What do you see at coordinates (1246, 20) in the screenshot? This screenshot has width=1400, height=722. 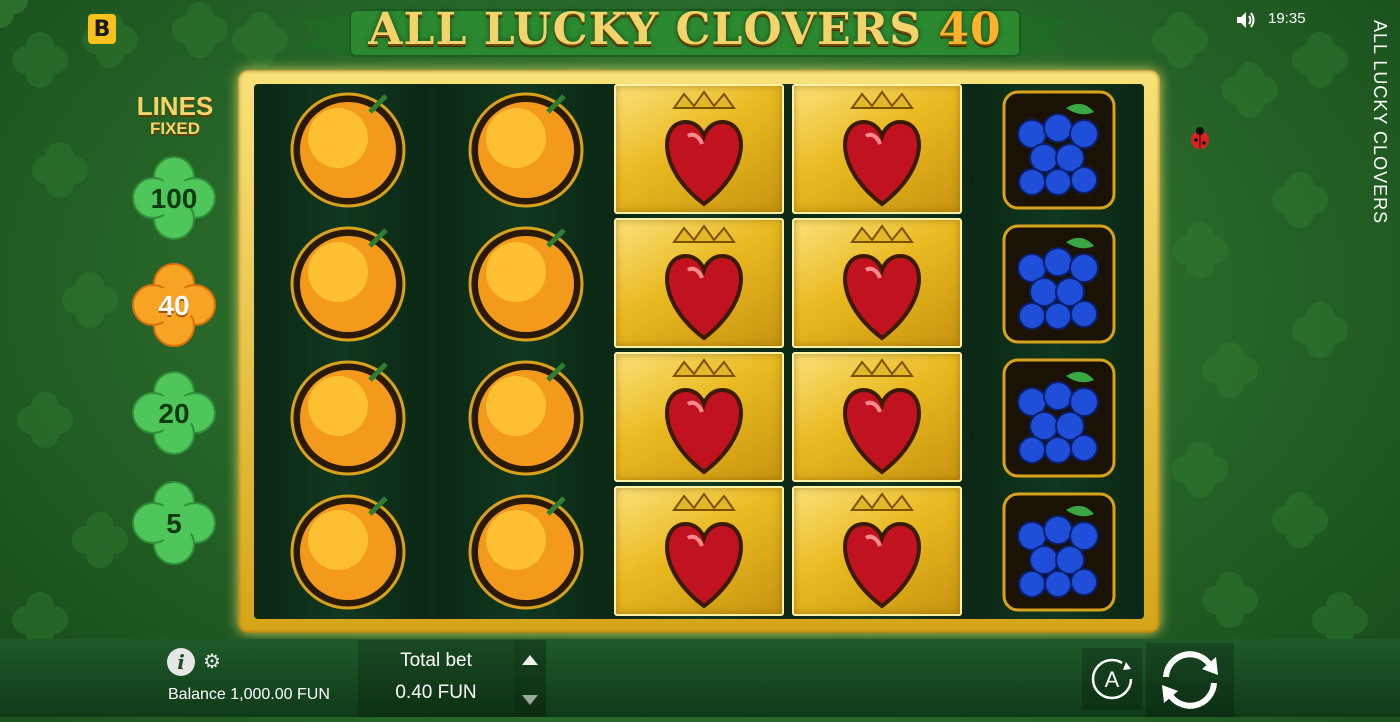 I see `speaker-icon` at bounding box center [1246, 20].